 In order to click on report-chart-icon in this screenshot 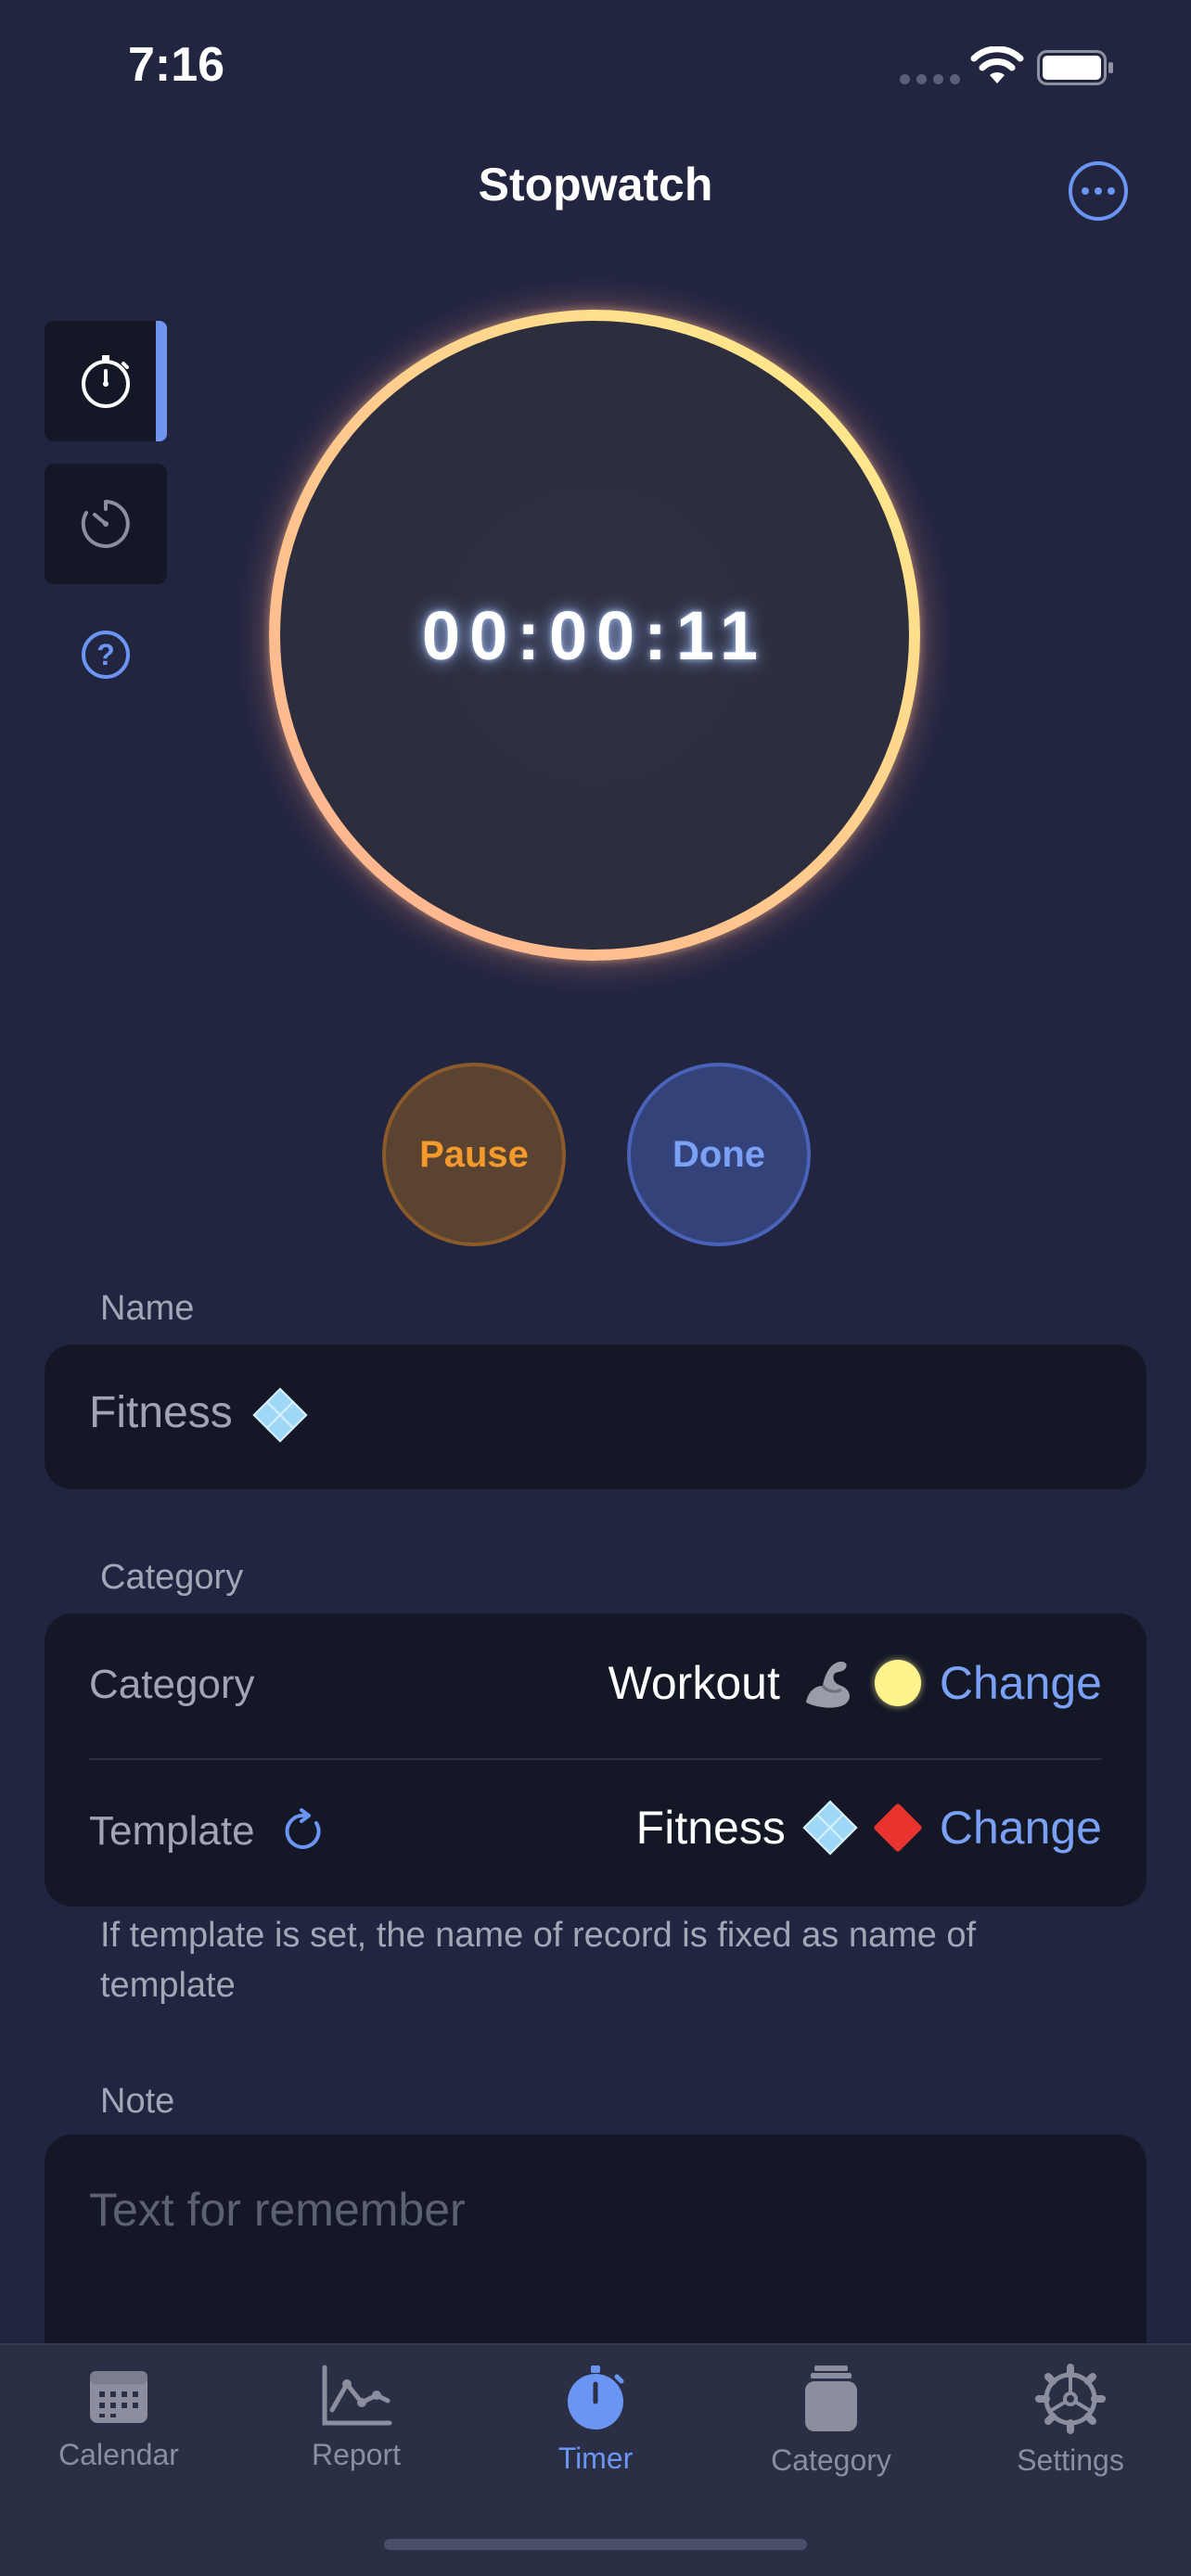, I will do `click(357, 2395)`.